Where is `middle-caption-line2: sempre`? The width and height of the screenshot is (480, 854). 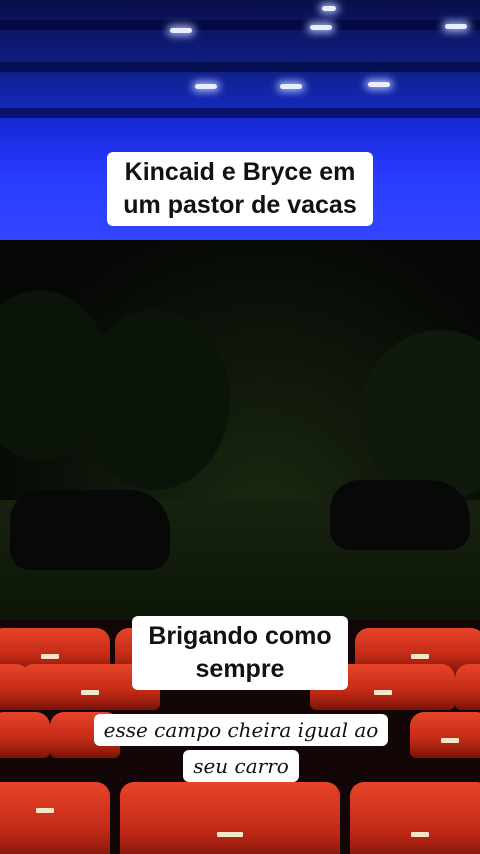 middle-caption-line2: sempre is located at coordinates (240, 669).